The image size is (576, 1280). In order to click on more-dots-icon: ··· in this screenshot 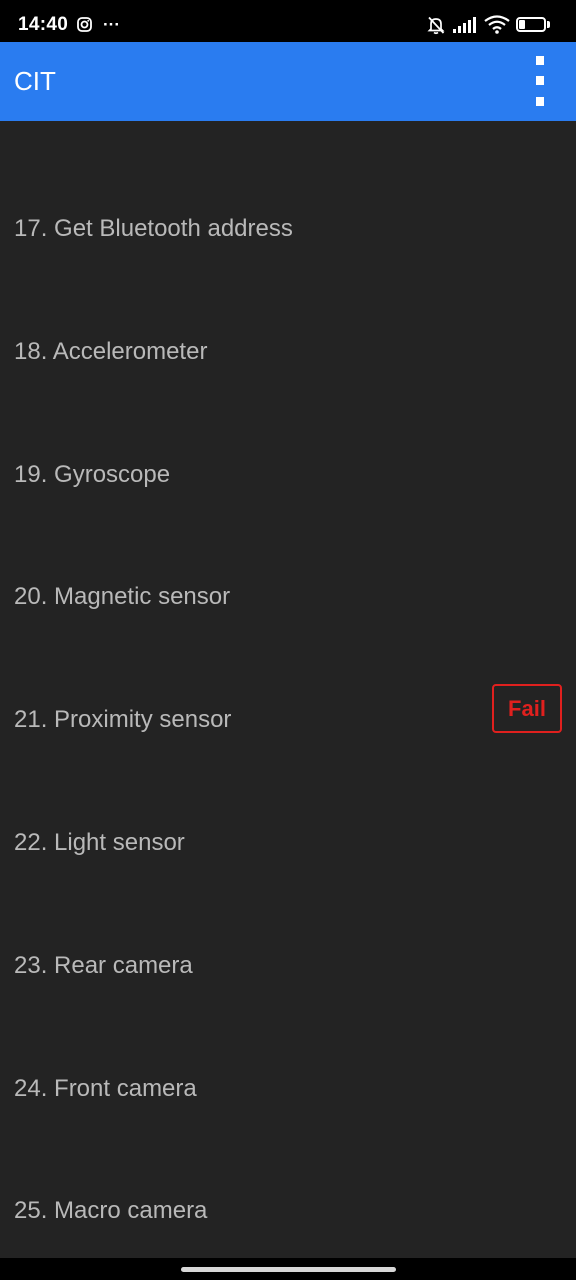, I will do `click(111, 24)`.